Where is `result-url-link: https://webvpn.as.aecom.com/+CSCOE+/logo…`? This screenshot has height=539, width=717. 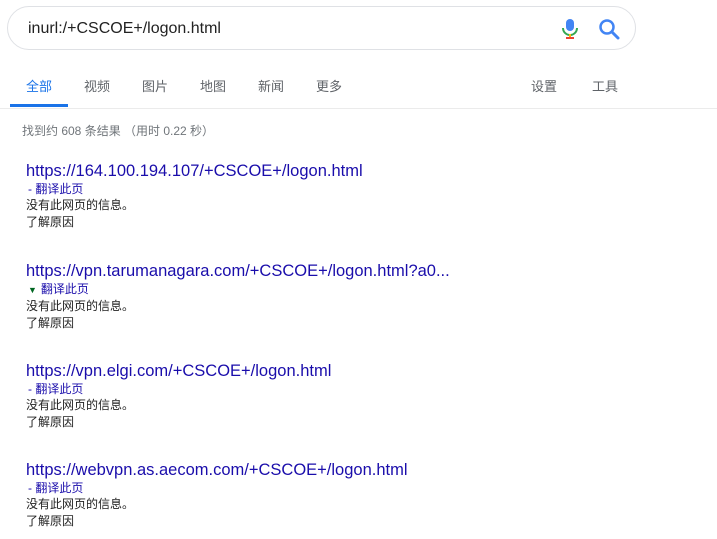
result-url-link: https://webvpn.as.aecom.com/+CSCOE+/logo… is located at coordinates (366, 470).